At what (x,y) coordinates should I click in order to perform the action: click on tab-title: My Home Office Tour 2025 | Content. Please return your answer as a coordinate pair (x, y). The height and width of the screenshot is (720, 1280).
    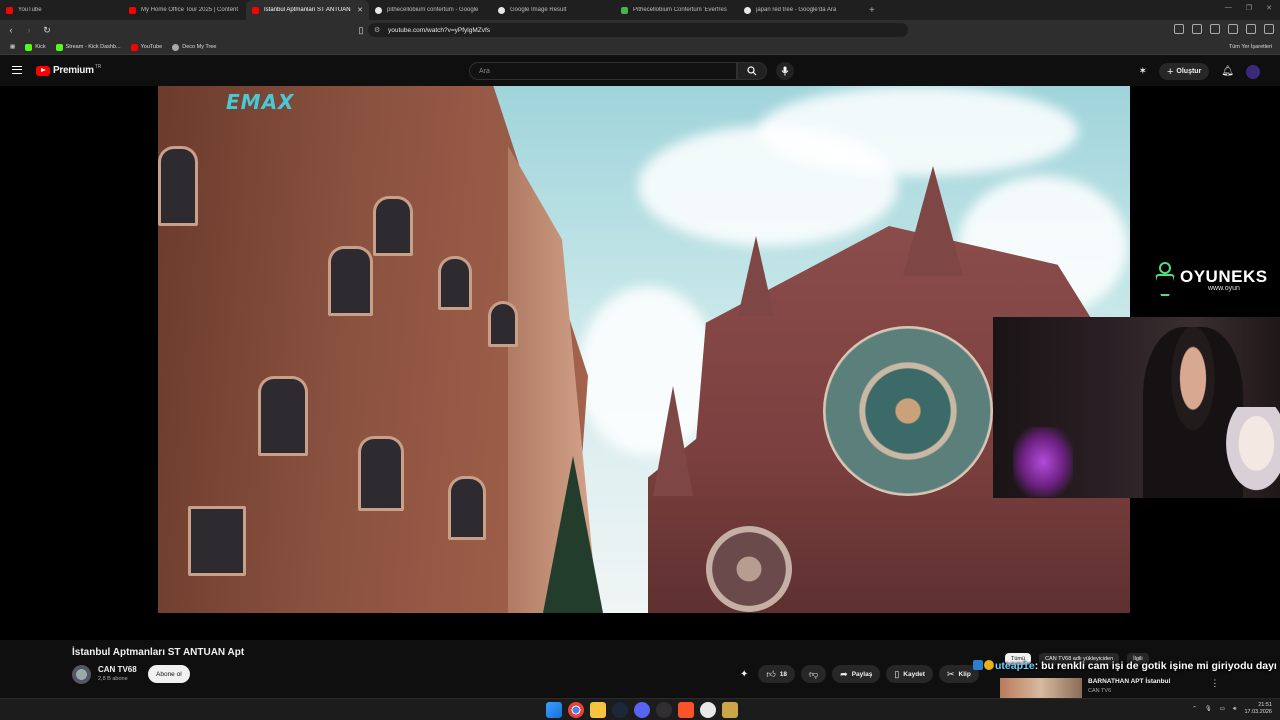
    Looking at the image, I should click on (190, 10).